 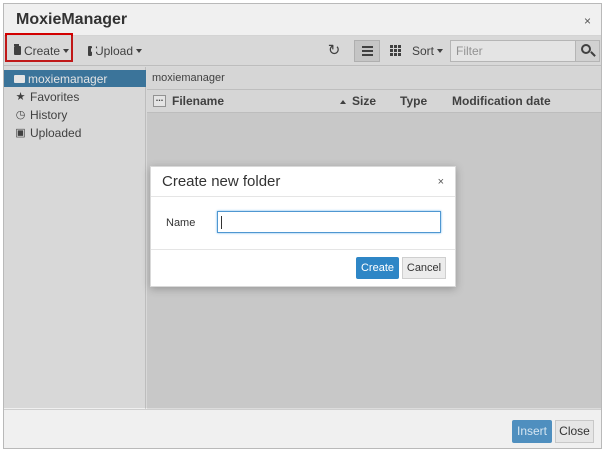 I want to click on dialog-header: Create new folder ×, so click(x=303, y=182).